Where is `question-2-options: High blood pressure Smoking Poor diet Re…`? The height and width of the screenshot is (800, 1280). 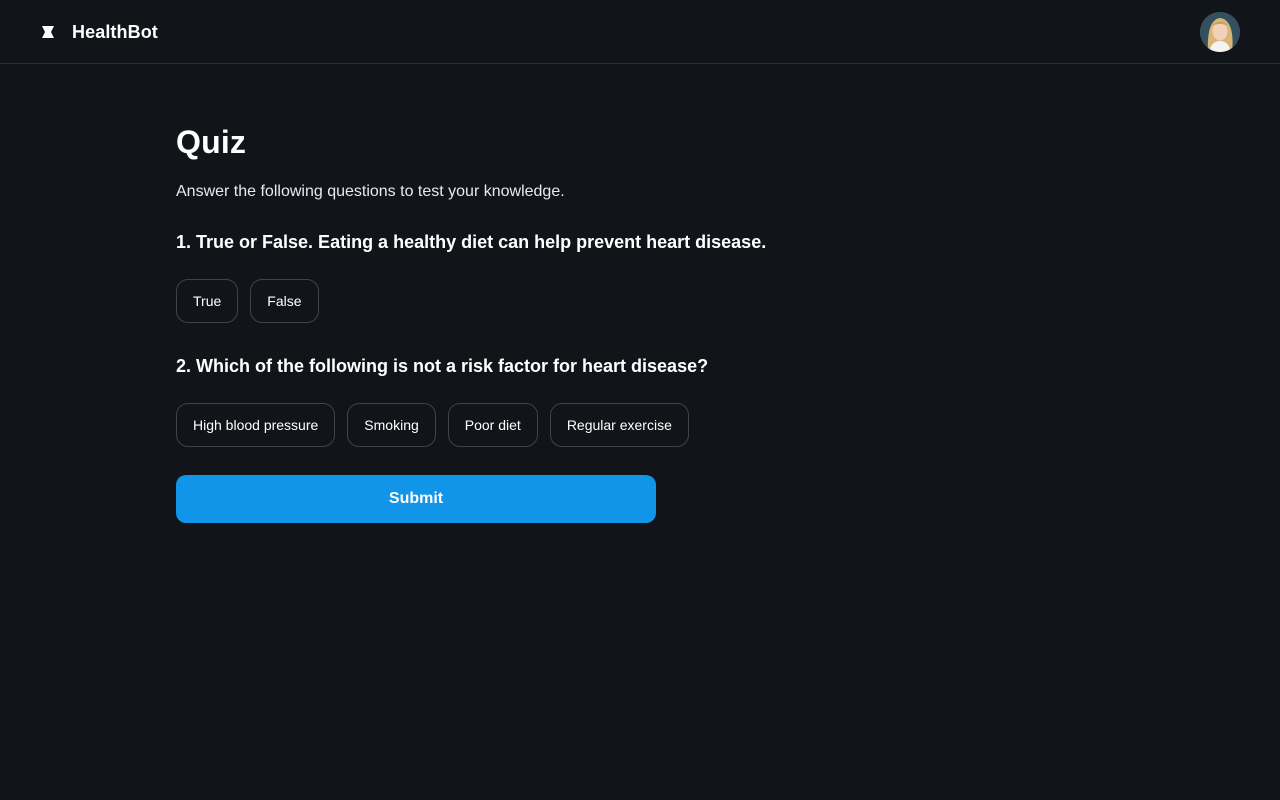 question-2-options: High blood pressure Smoking Poor diet Re… is located at coordinates (536, 425).